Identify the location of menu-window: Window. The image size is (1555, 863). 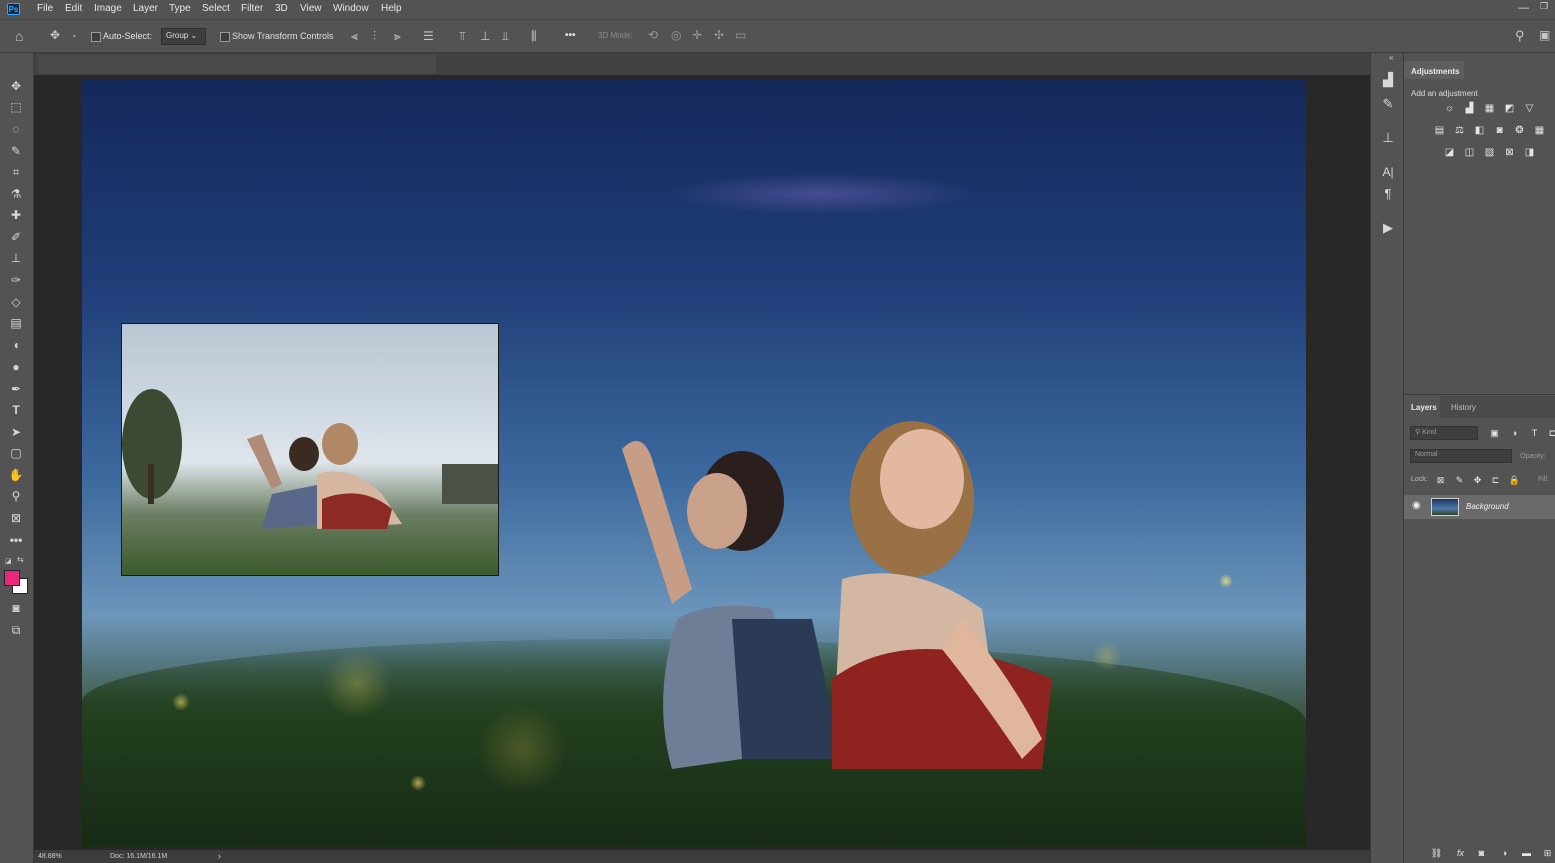
(351, 8).